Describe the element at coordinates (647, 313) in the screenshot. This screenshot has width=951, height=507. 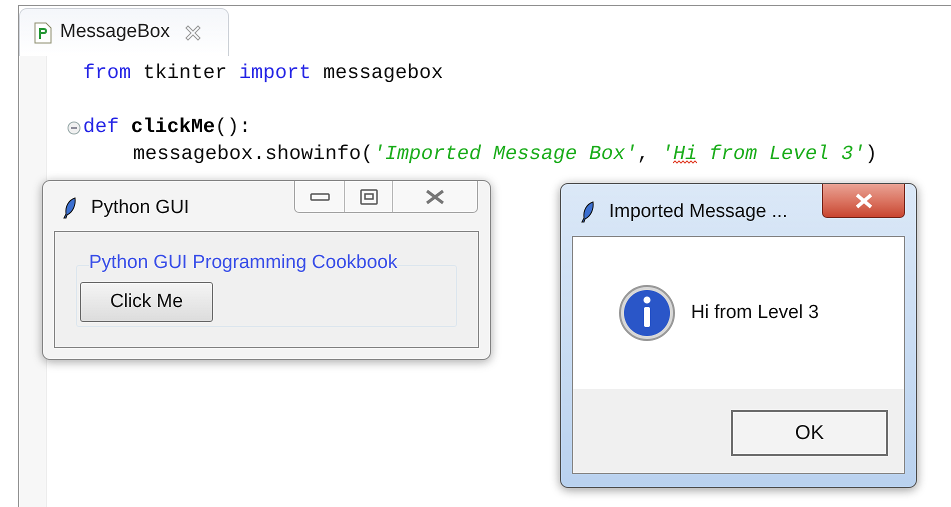
I see `info-icon` at that location.